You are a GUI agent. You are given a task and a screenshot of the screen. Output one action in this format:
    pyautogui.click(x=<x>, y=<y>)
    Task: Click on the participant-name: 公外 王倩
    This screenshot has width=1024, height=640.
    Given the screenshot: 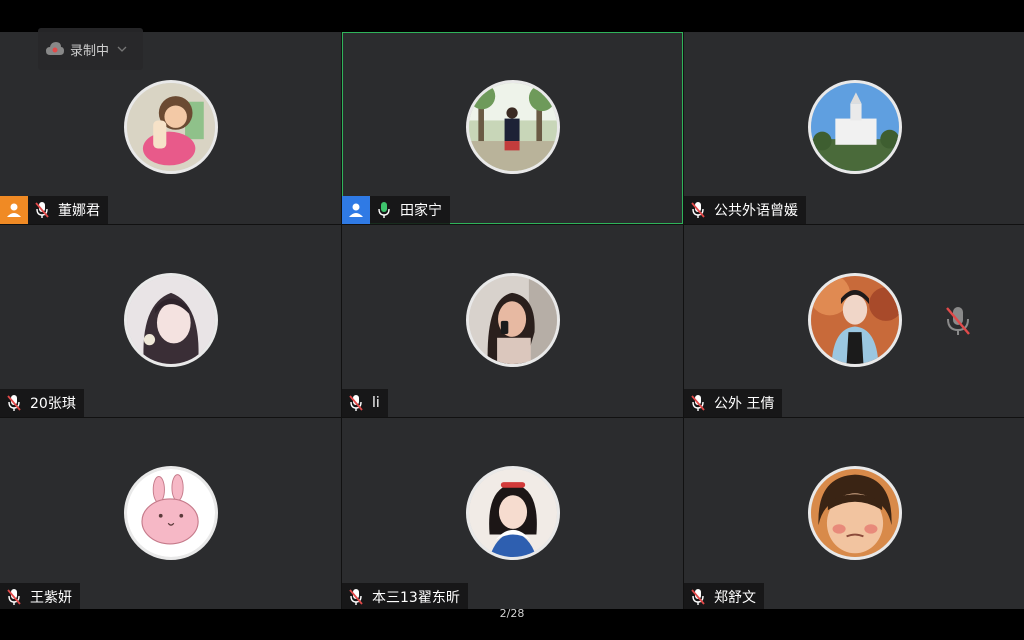 What is the action you would take?
    pyautogui.click(x=744, y=404)
    